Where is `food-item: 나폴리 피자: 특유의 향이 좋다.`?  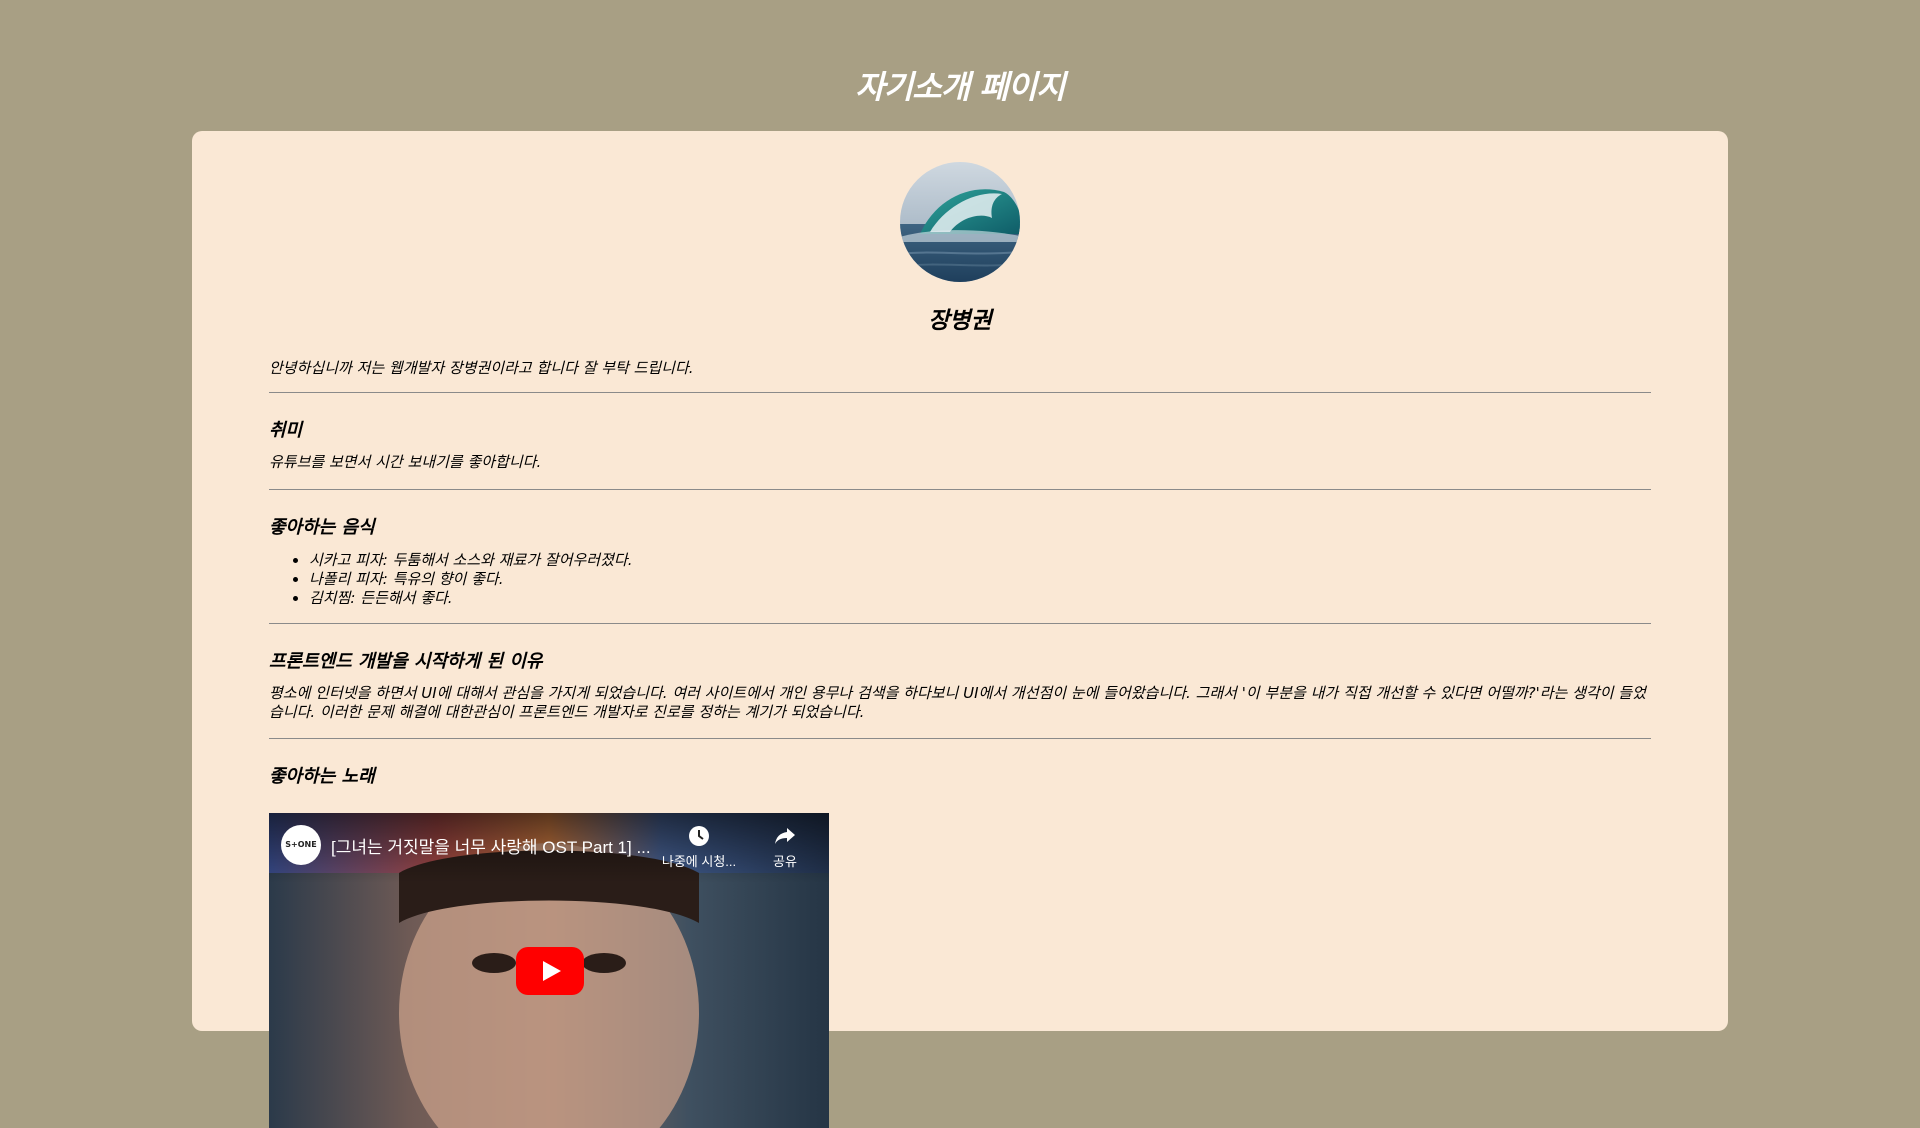 food-item: 나폴리 피자: 특유의 향이 좋다. is located at coordinates (980, 579).